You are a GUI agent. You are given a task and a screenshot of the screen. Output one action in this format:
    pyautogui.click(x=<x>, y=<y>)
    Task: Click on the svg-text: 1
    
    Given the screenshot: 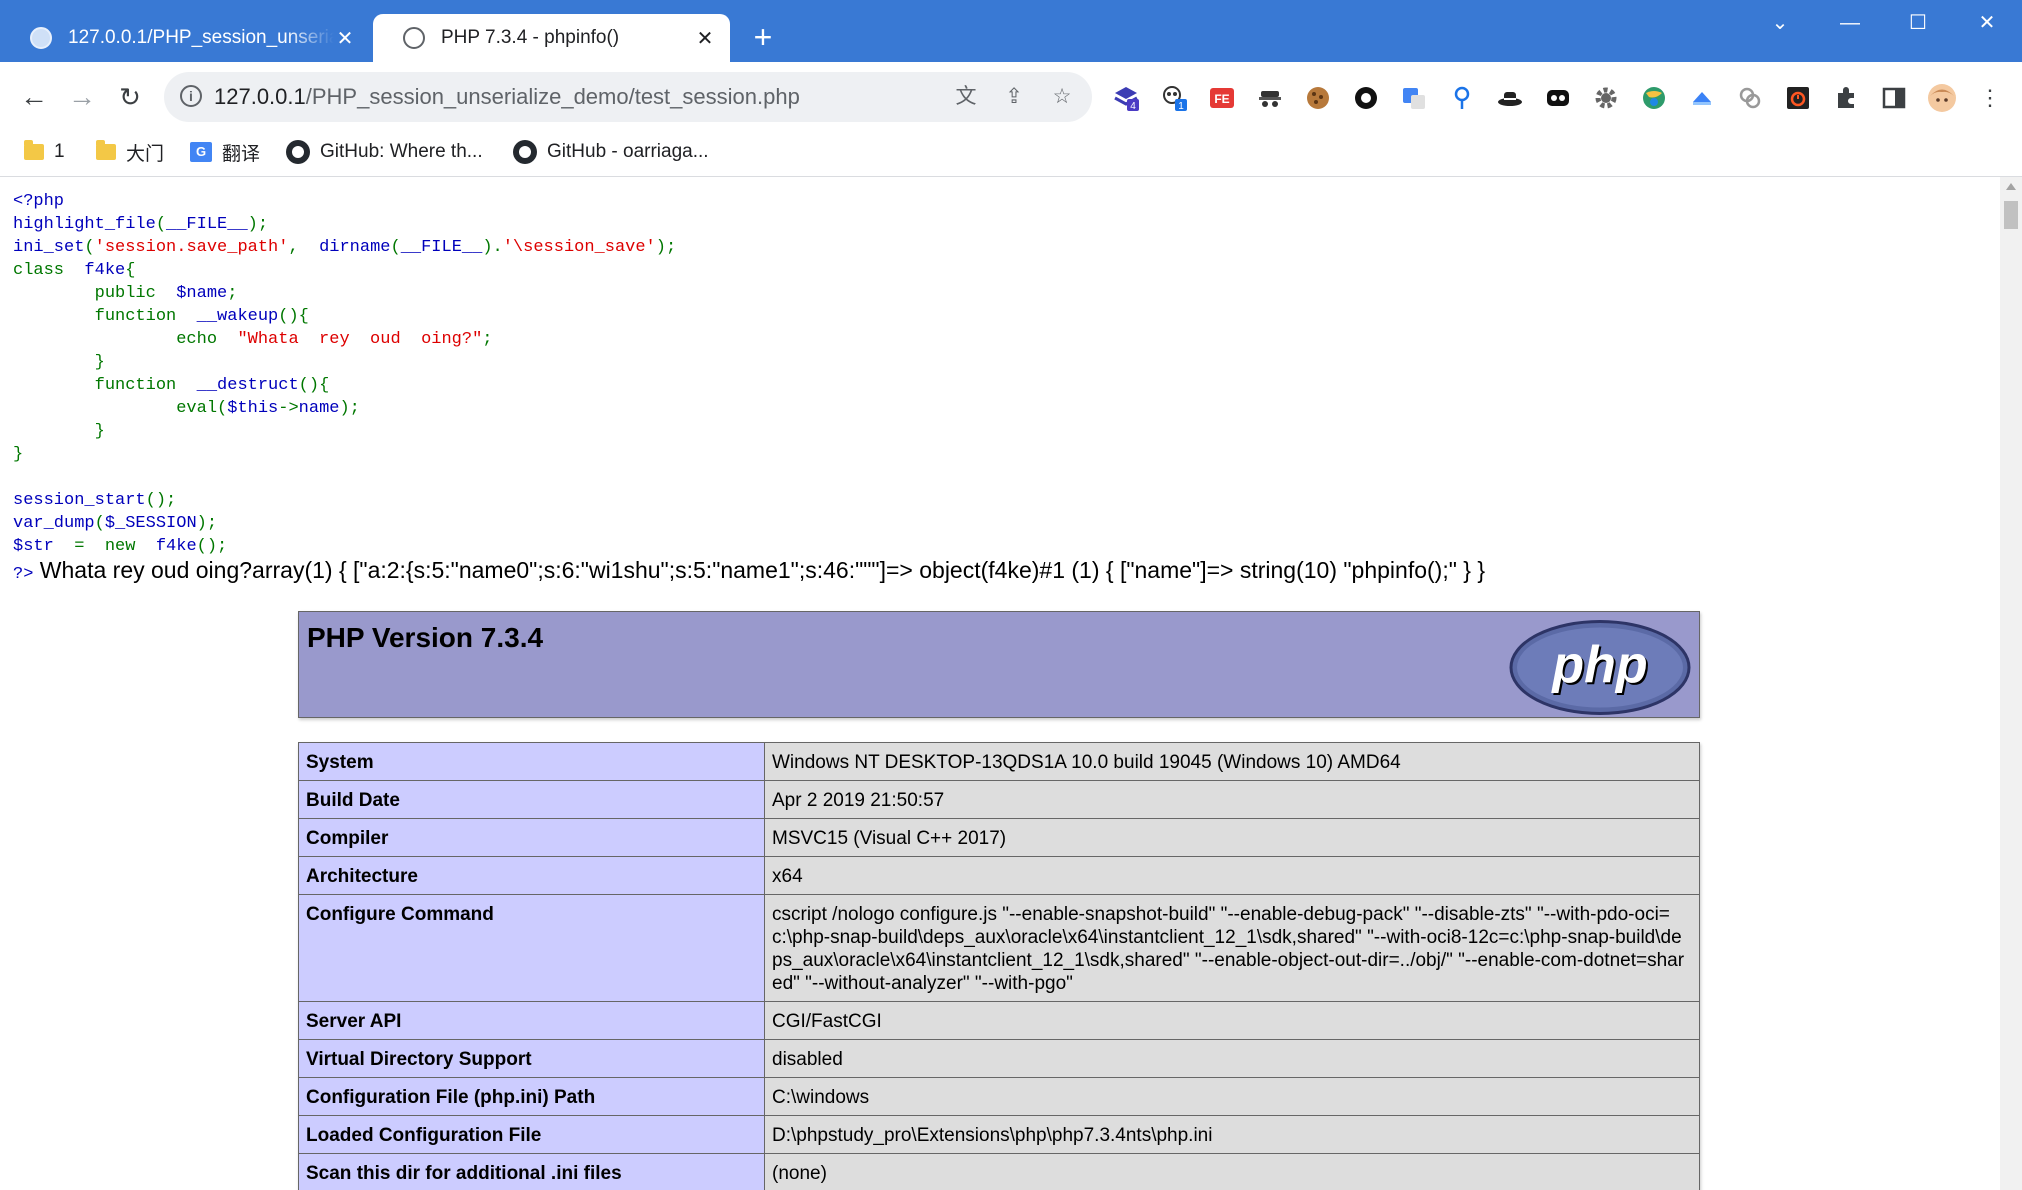 What is the action you would take?
    pyautogui.click(x=1181, y=106)
    